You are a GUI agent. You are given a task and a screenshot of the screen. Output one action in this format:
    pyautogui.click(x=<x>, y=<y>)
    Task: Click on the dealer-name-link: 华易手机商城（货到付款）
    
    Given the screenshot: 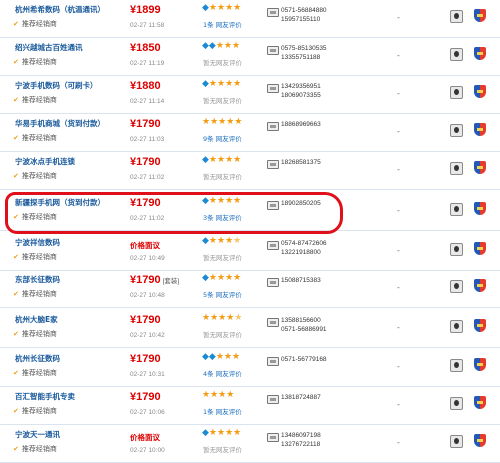 What is the action you would take?
    pyautogui.click(x=70, y=123)
    